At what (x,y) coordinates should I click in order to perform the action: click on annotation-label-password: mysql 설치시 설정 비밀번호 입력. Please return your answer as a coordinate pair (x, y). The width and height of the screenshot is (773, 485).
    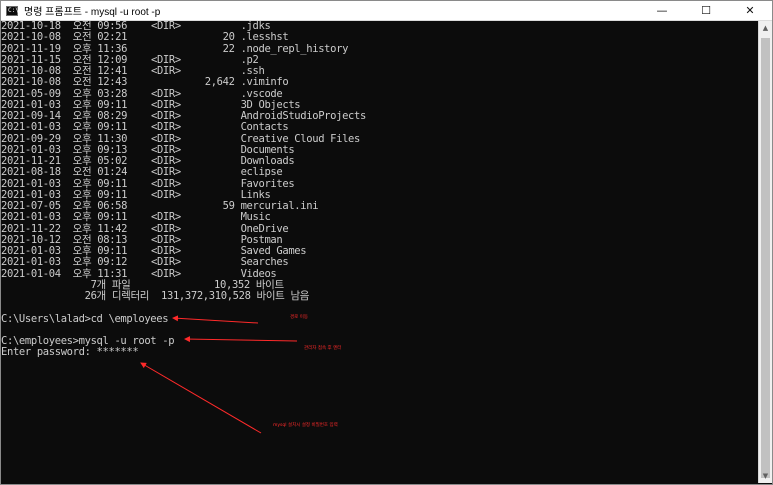
    Looking at the image, I should click on (305, 425).